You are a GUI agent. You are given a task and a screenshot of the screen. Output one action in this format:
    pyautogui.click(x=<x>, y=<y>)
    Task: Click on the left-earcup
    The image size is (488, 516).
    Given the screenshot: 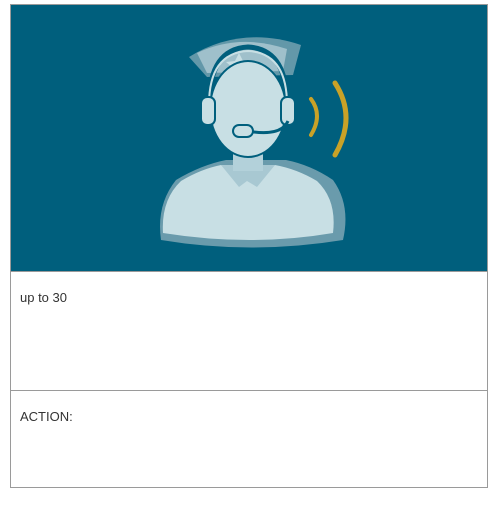 What is the action you would take?
    pyautogui.click(x=208, y=111)
    